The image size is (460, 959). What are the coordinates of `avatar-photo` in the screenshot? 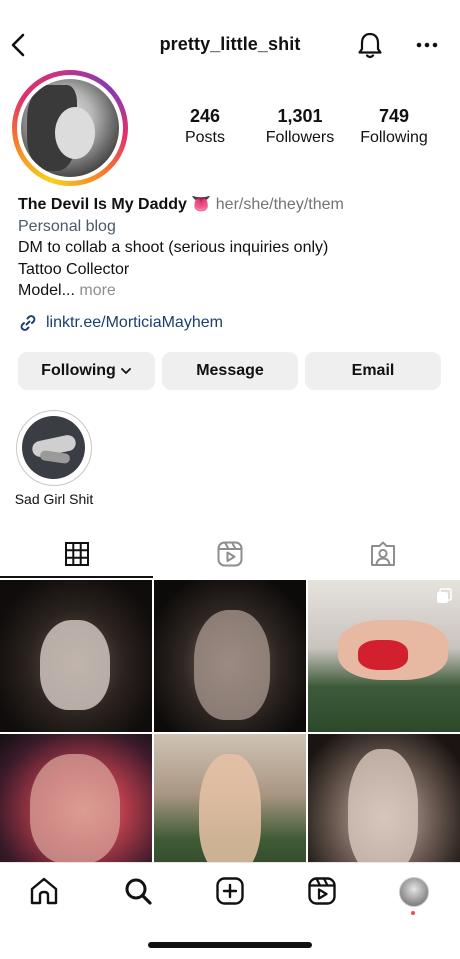 It's located at (70, 128).